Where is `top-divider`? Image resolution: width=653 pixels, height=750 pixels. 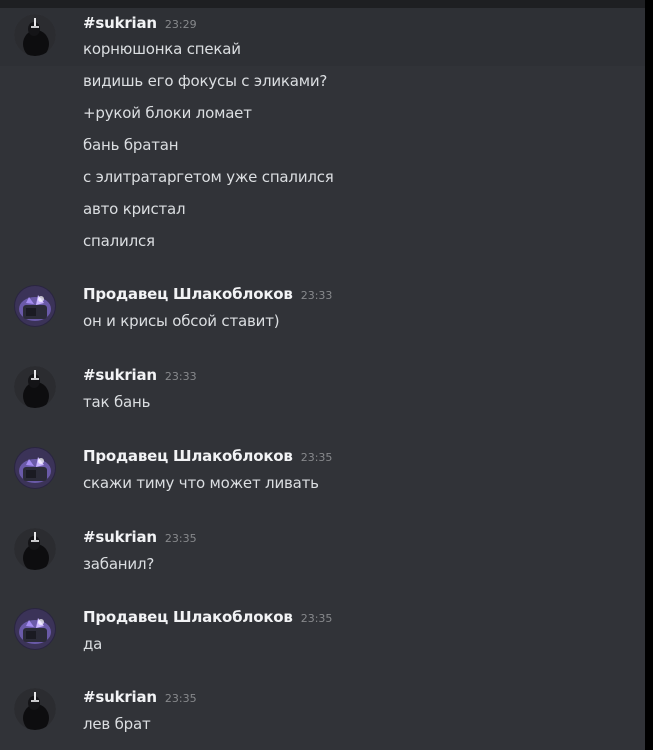
top-divider is located at coordinates (322, 4).